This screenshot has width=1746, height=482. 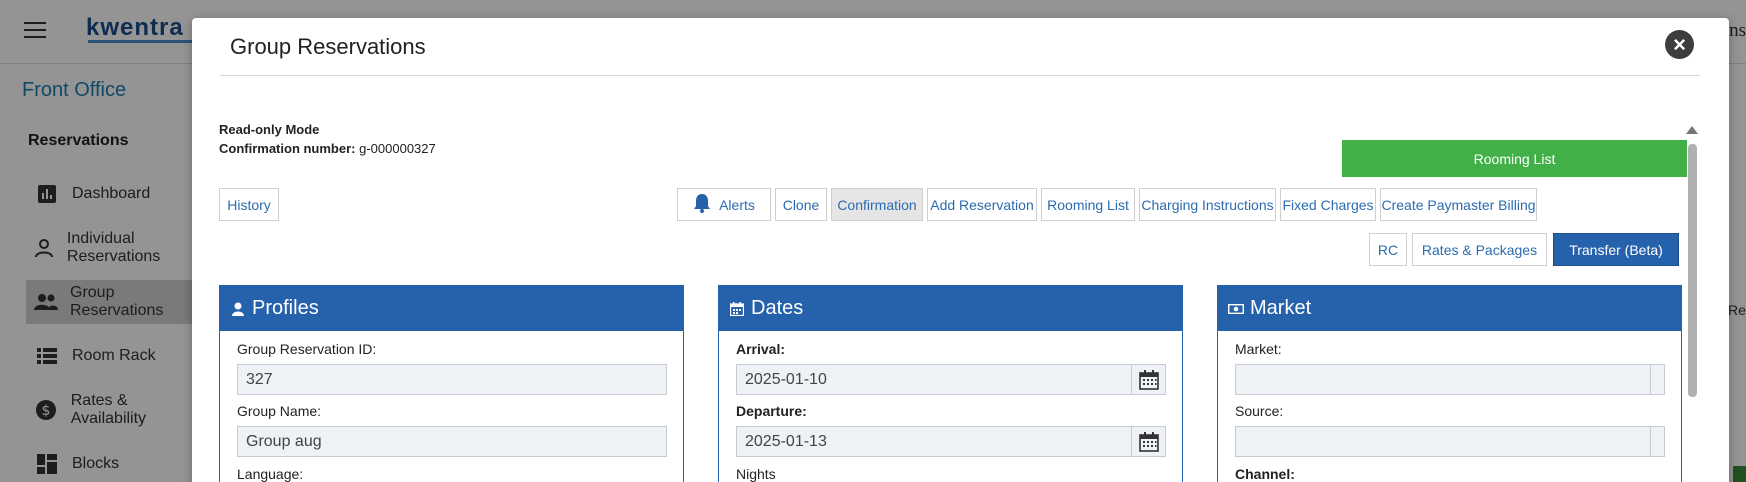 What do you see at coordinates (1450, 379) in the screenshot?
I see `market-select` at bounding box center [1450, 379].